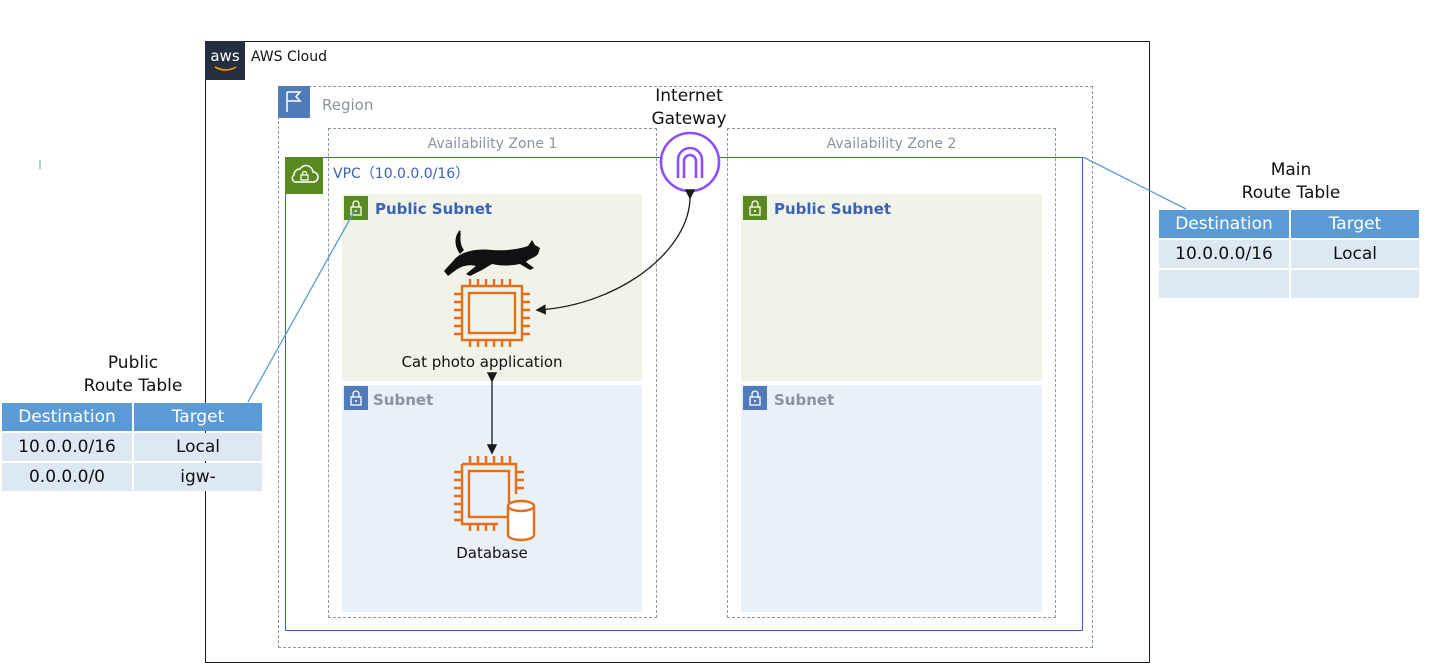  Describe the element at coordinates (133, 375) in the screenshot. I see `public-route-table-title: Public Route Table` at that location.